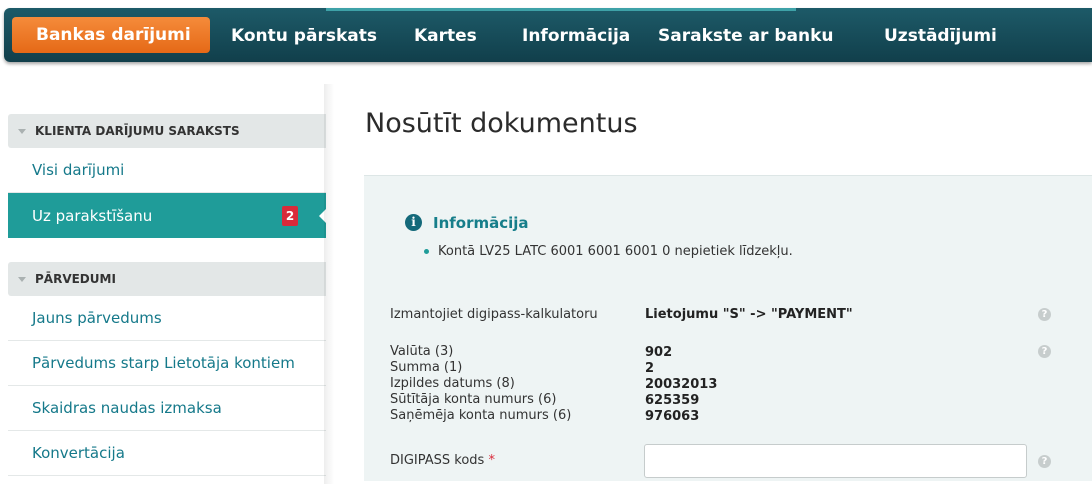 The height and width of the screenshot is (484, 1092). What do you see at coordinates (75, 279) in the screenshot?
I see `sidebar-section-title: PĀRVEDUMI` at bounding box center [75, 279].